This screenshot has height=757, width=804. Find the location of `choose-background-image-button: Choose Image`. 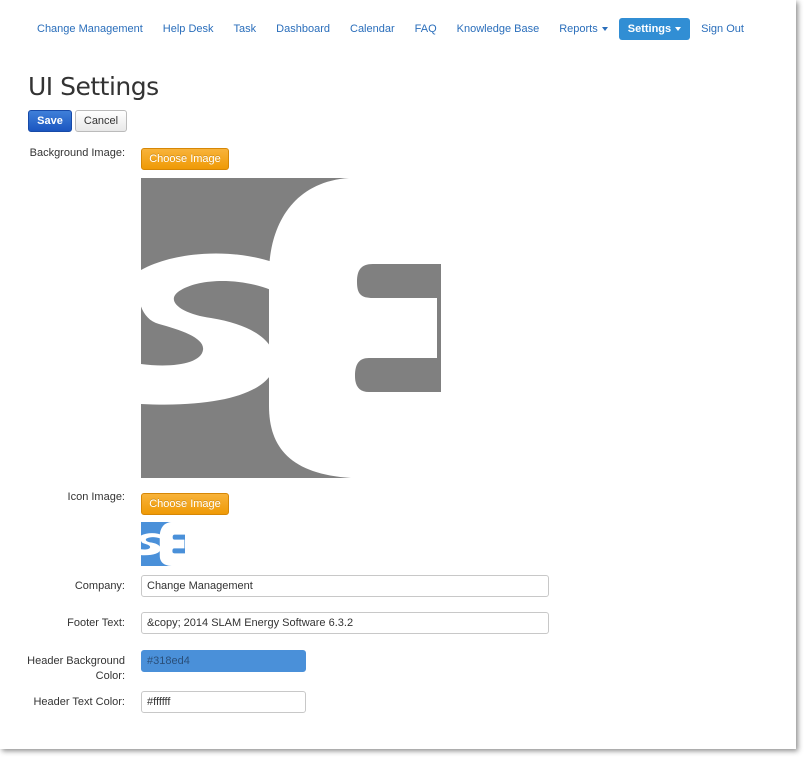

choose-background-image-button: Choose Image is located at coordinates (185, 159).